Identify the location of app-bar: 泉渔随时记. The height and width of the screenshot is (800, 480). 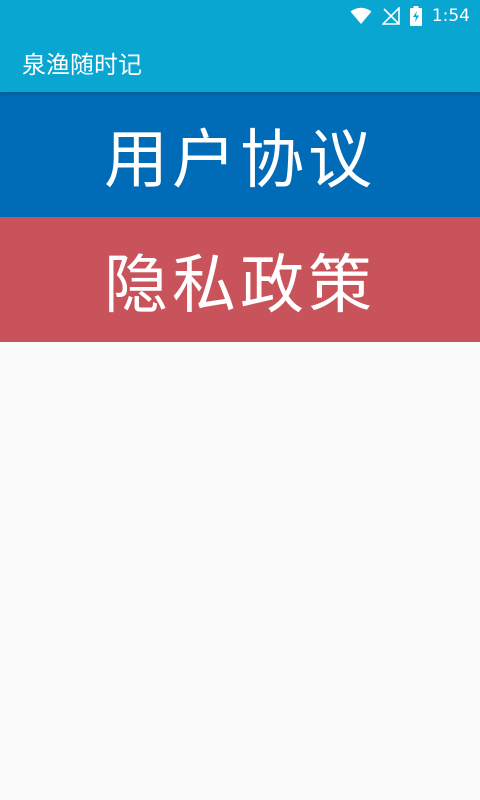
(240, 62).